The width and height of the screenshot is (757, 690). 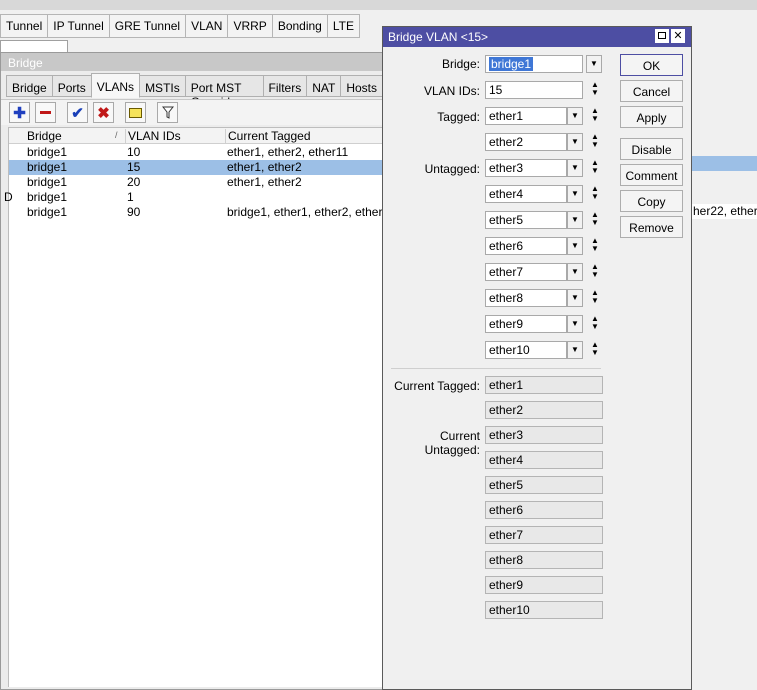 I want to click on untagged-select: ether5, so click(x=526, y=220).